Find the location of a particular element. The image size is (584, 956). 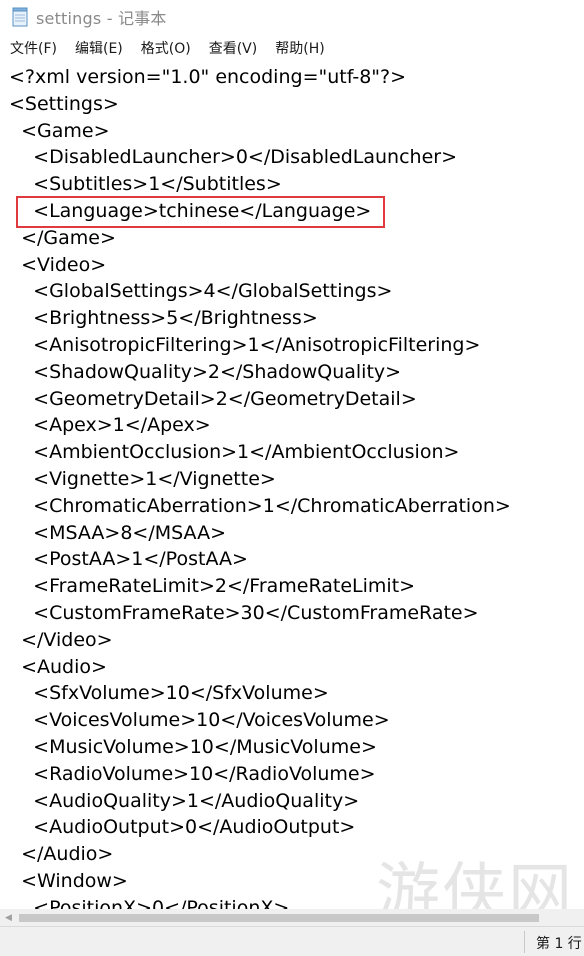

notepad-icon is located at coordinates (20, 17).